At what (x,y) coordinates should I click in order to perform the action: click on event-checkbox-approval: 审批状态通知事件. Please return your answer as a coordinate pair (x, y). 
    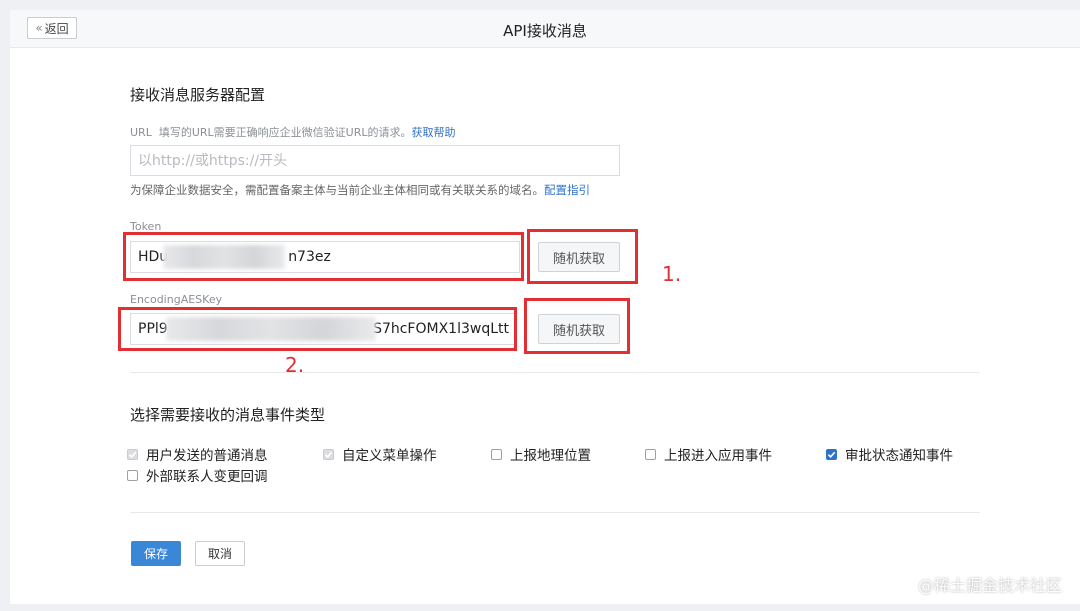
    Looking at the image, I should click on (889, 454).